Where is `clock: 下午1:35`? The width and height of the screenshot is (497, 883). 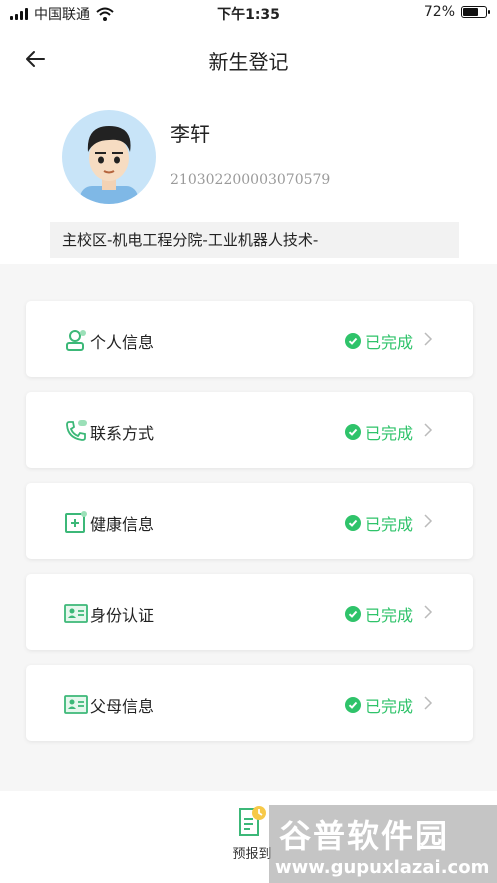 clock: 下午1:35 is located at coordinates (248, 15).